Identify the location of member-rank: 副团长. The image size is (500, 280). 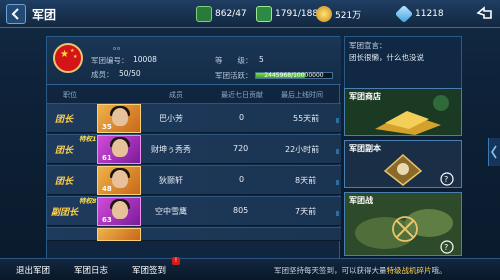
(65, 213).